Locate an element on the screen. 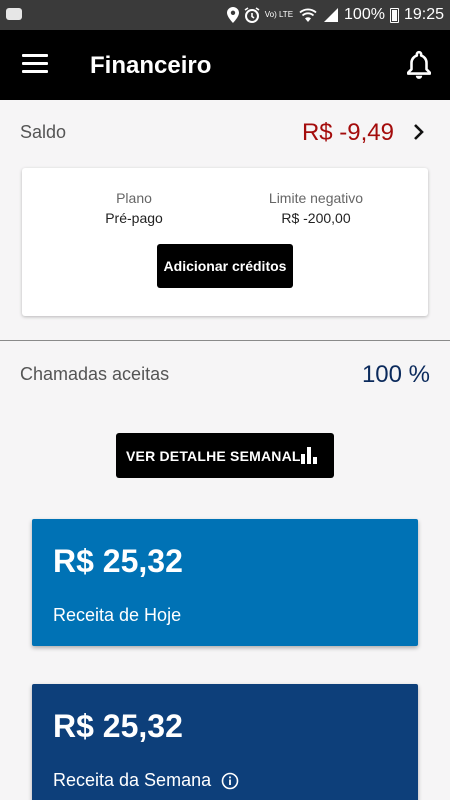 The height and width of the screenshot is (800, 450). revenue-today-label: Receita de Hoje is located at coordinates (117, 615).